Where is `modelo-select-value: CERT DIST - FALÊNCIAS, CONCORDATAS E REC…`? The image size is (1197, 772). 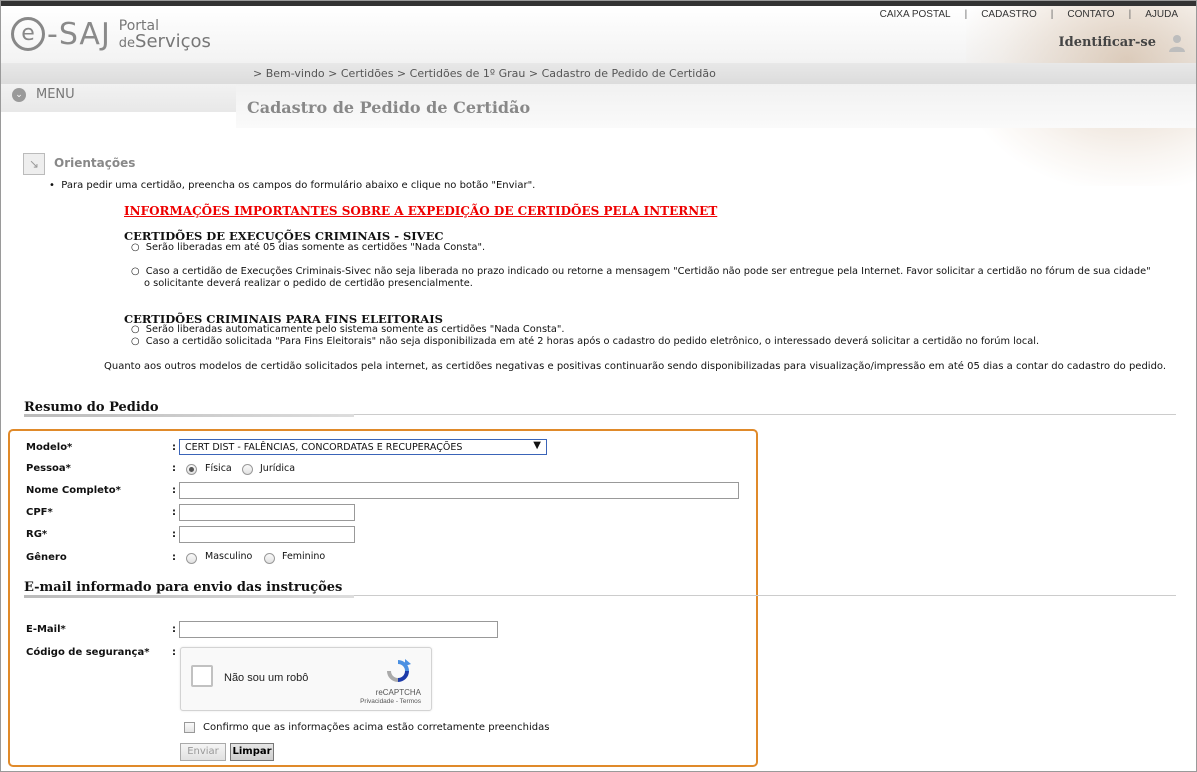
modelo-select-value: CERT DIST - FALÊNCIAS, CONCORDATAS E REC… is located at coordinates (324, 447).